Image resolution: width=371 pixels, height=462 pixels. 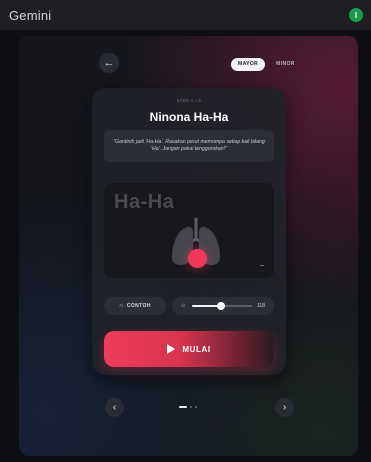 I want to click on mode-toggle: MAYOR MINOR, so click(x=266, y=64).